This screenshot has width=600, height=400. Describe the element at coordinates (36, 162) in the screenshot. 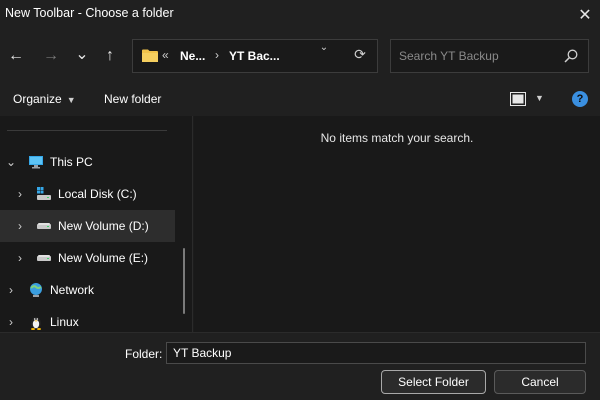

I see `computer-icon` at that location.